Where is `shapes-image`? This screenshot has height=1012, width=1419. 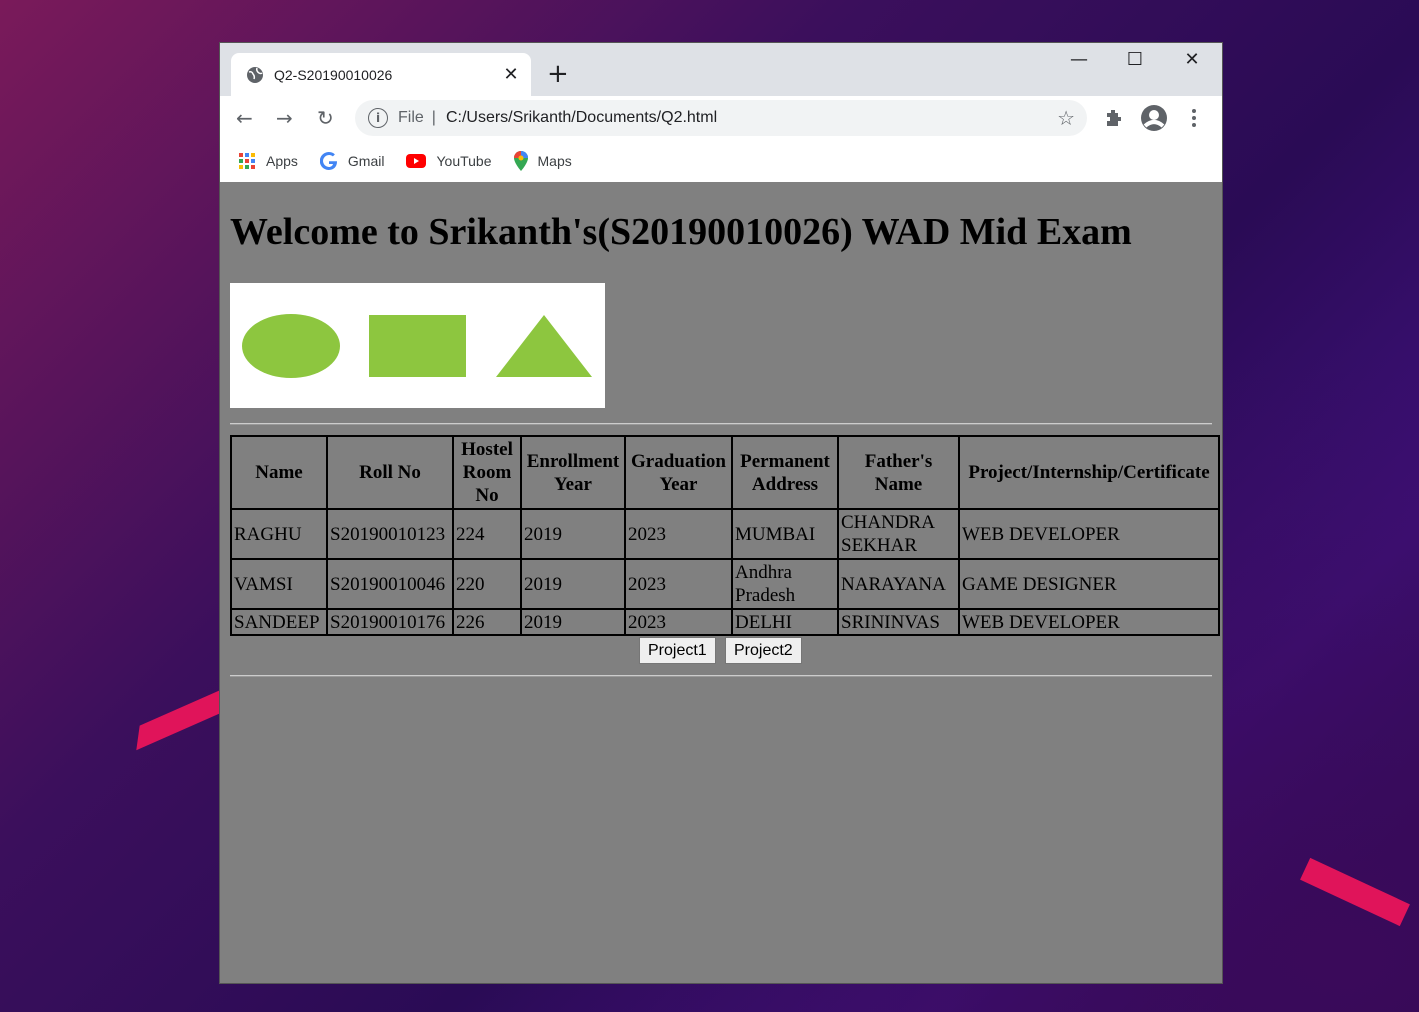 shapes-image is located at coordinates (417, 345).